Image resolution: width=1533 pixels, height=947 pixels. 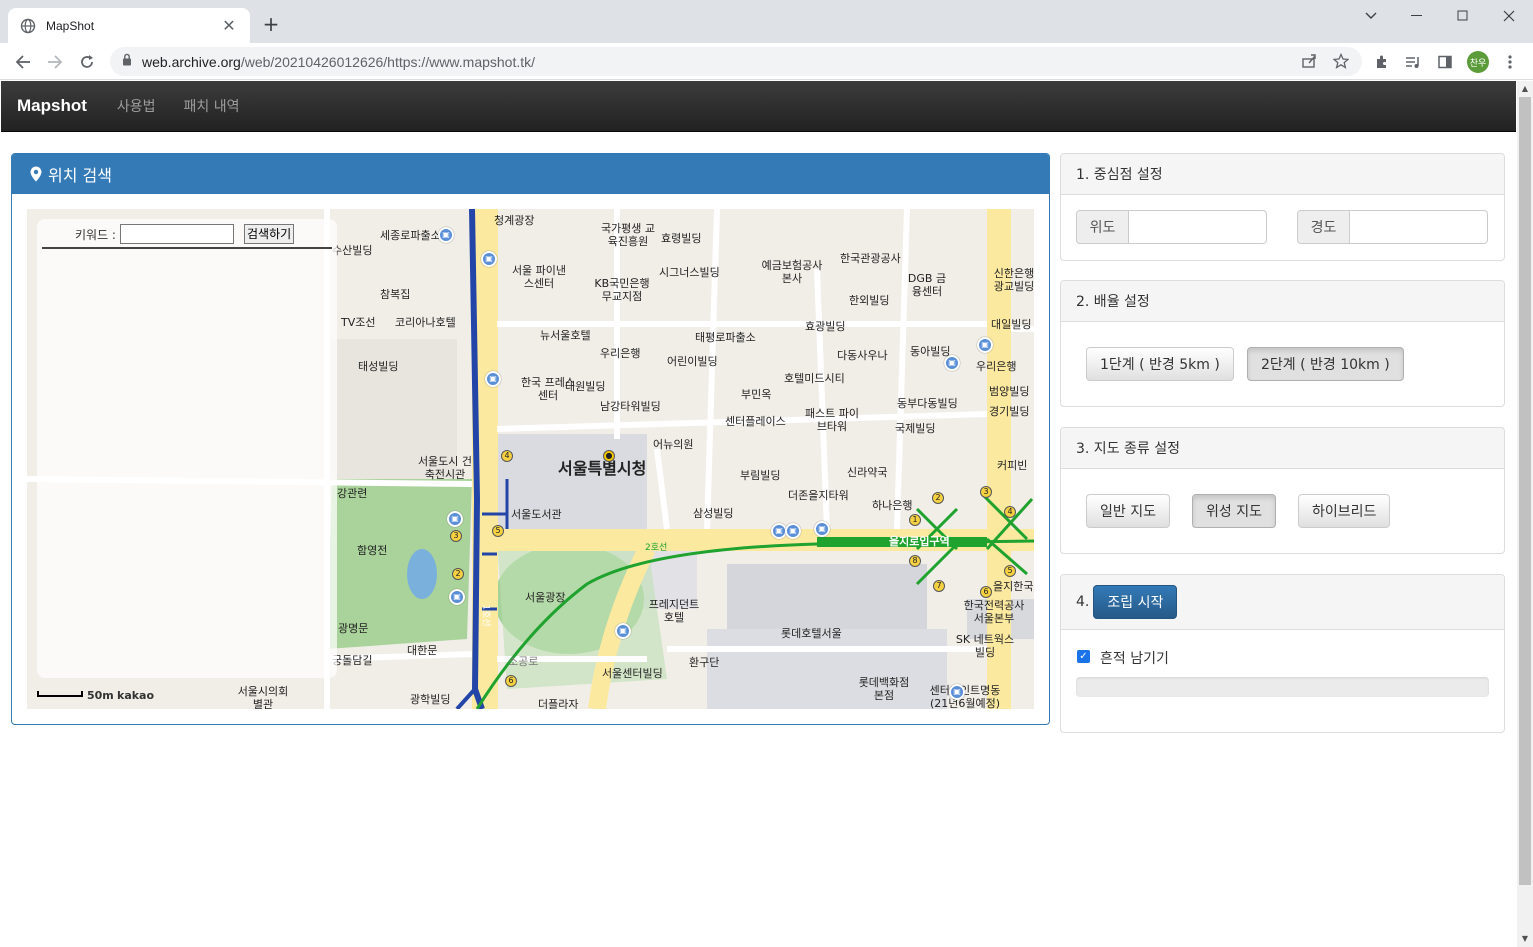 What do you see at coordinates (869, 300) in the screenshot?
I see `map-label-hanoe: 한외빌딩` at bounding box center [869, 300].